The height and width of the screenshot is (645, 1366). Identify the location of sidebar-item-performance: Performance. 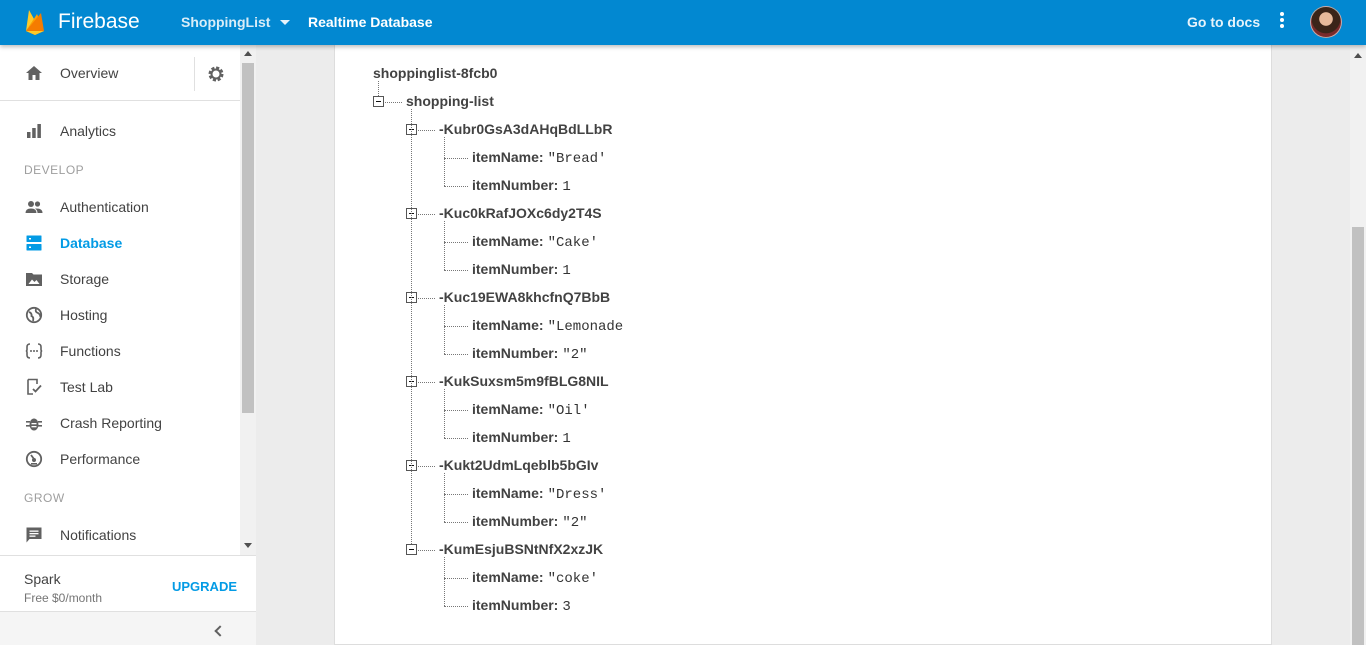
(120, 459).